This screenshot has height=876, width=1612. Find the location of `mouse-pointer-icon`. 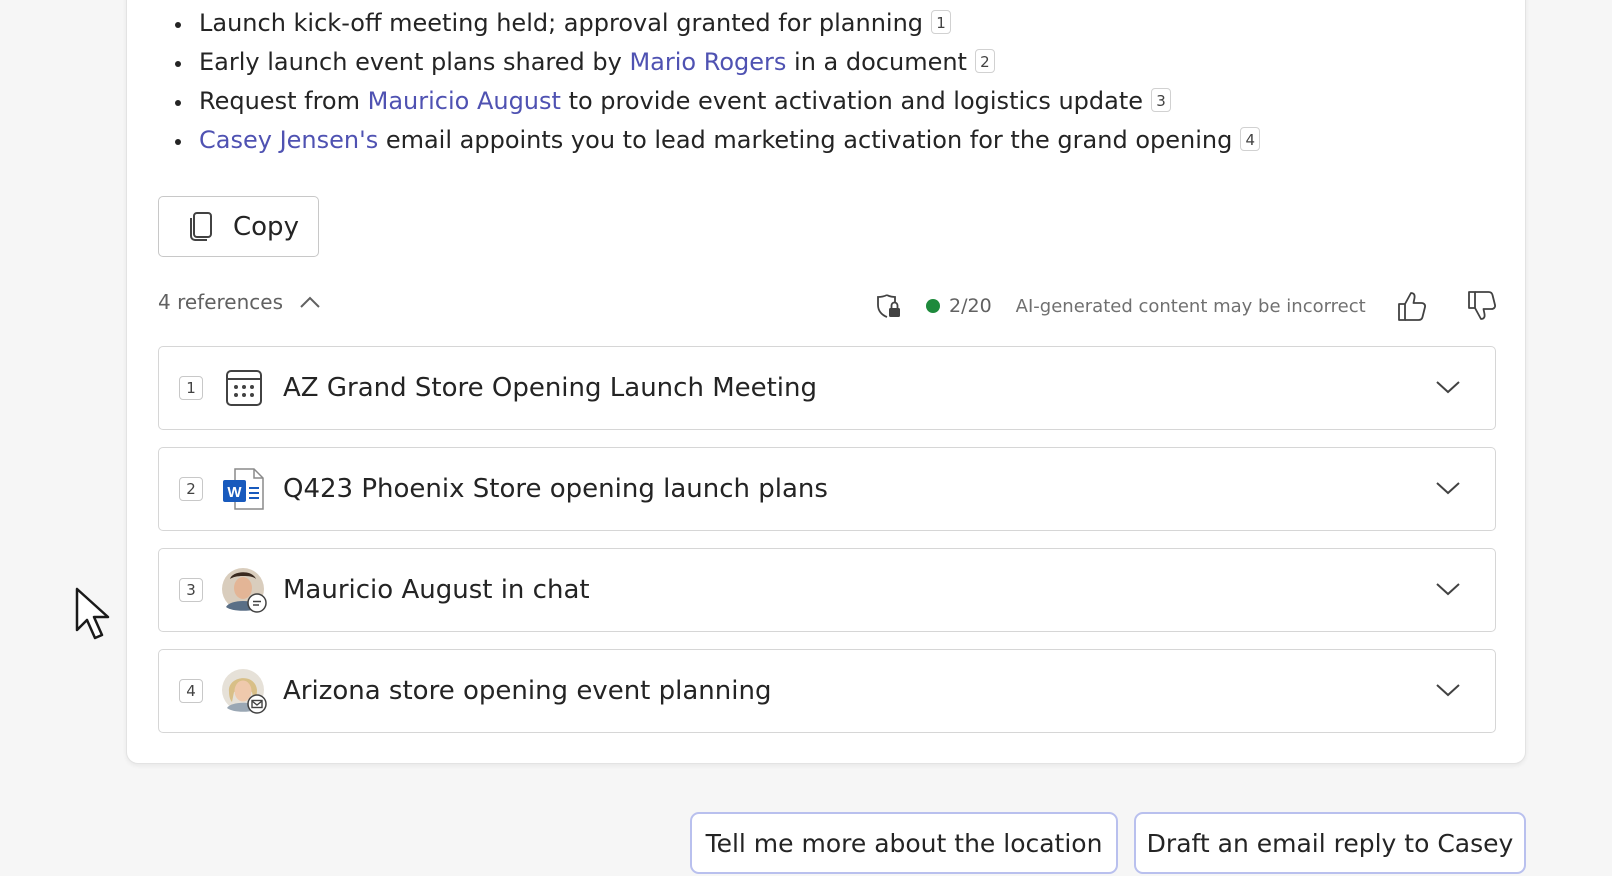

mouse-pointer-icon is located at coordinates (92, 613).